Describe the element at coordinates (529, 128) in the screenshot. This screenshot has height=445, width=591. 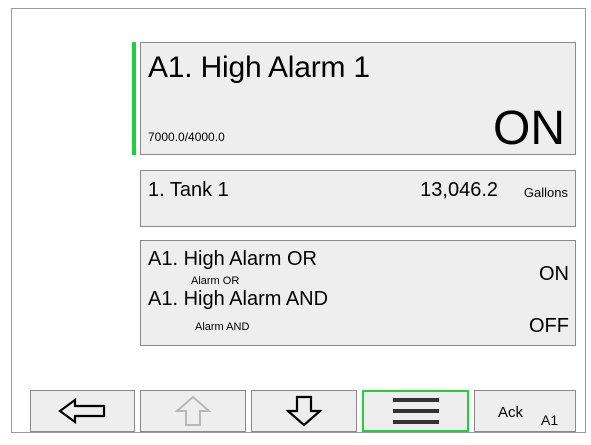
I see `alarm-state: ON` at that location.